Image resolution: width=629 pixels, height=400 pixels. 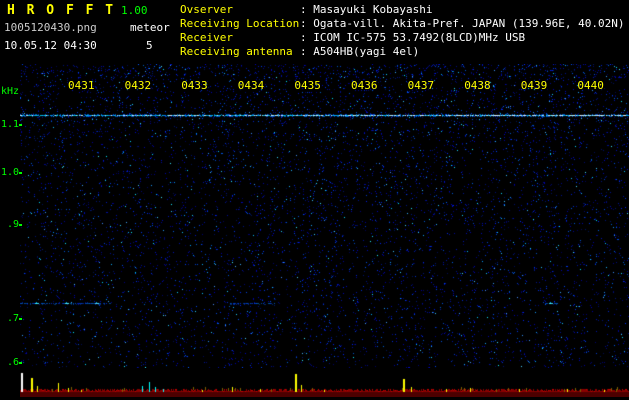 What do you see at coordinates (421, 85) in the screenshot?
I see `time-tick-label: 0437` at bounding box center [421, 85].